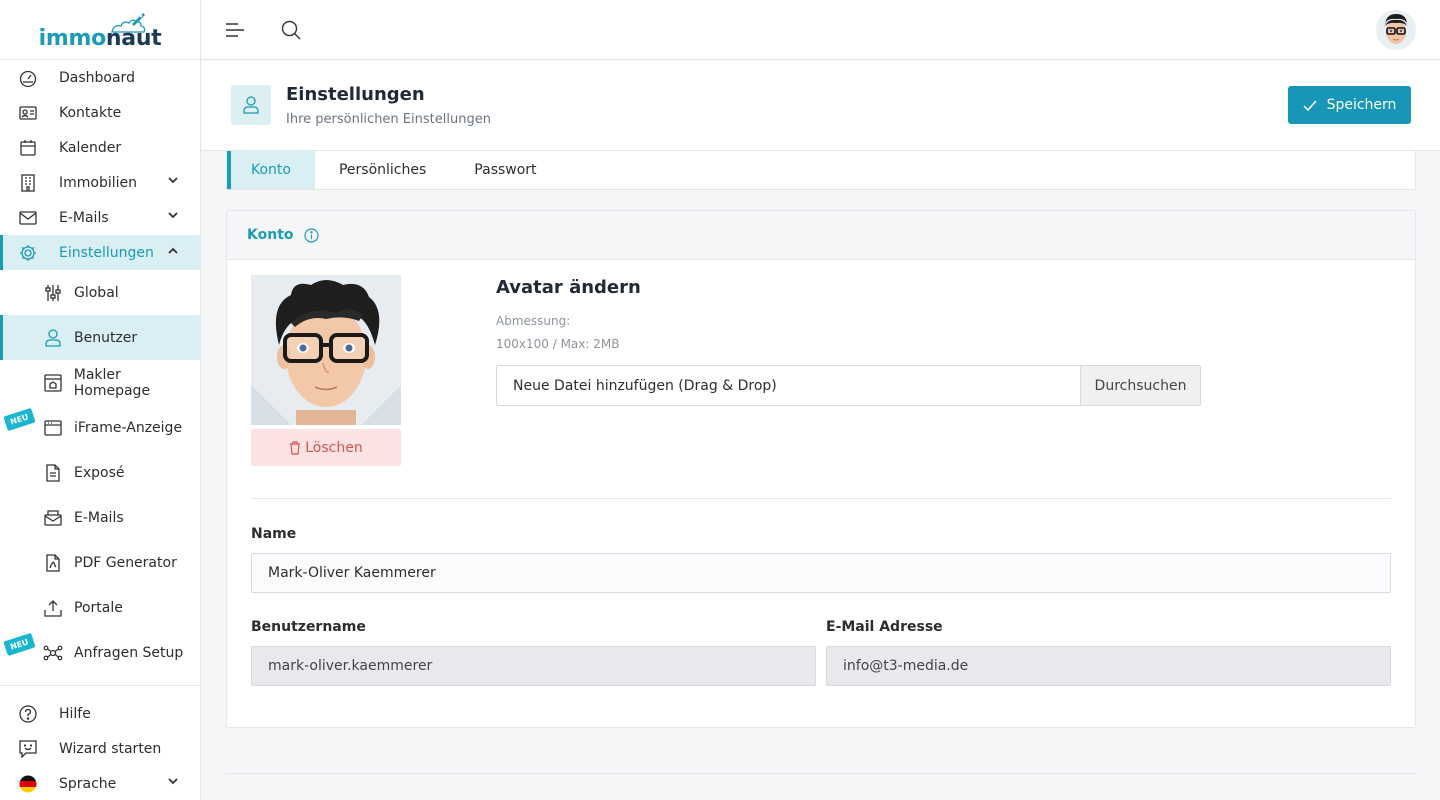 This screenshot has width=1440, height=800. Describe the element at coordinates (28, 218) in the screenshot. I see `mail-icon` at that location.